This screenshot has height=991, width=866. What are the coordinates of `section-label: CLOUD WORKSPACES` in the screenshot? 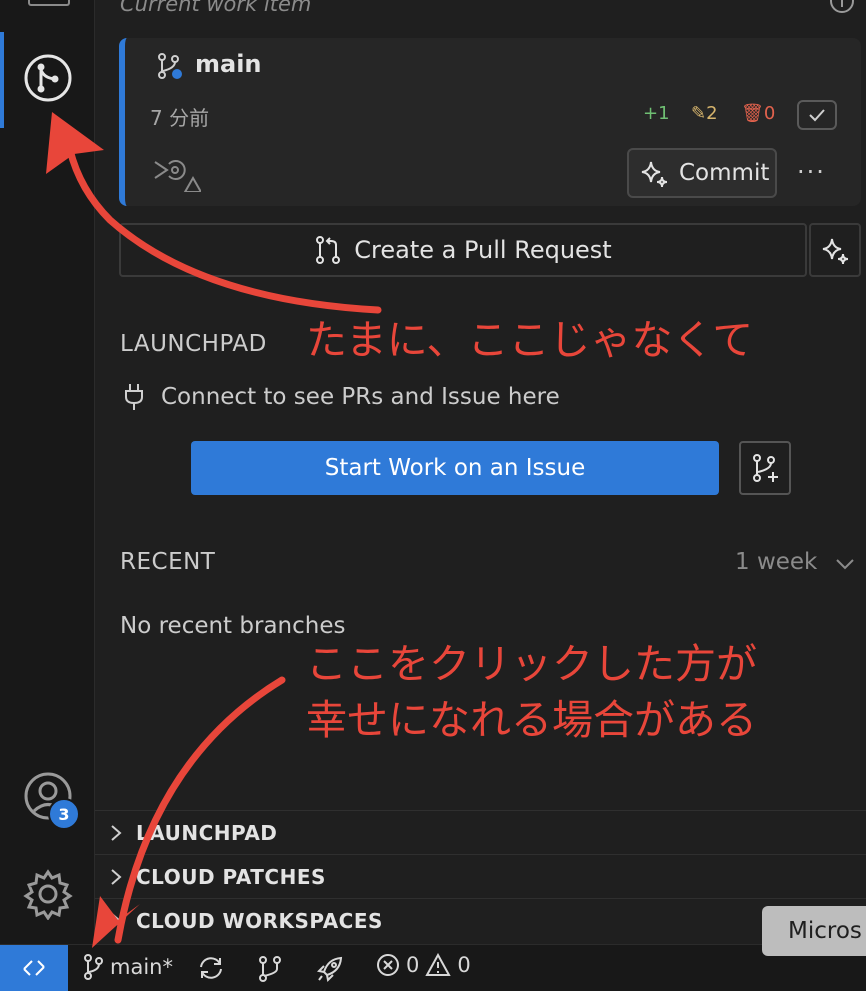 It's located at (259, 921).